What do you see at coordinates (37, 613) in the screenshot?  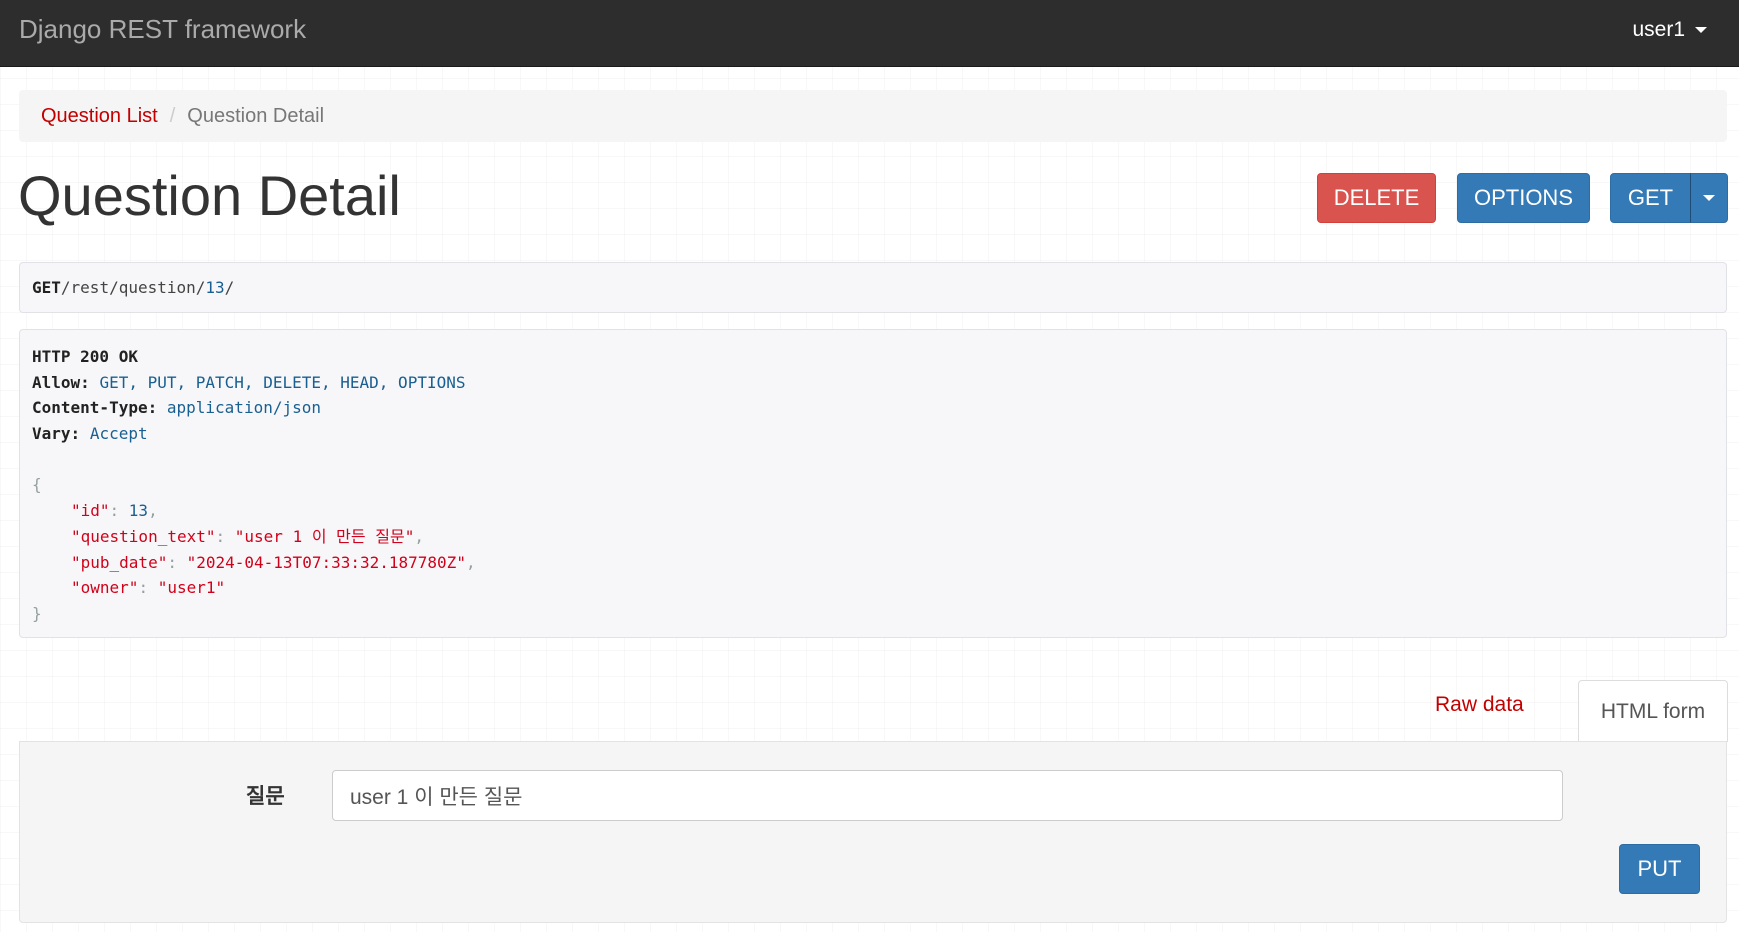 I see `json-close-brace: }` at bounding box center [37, 613].